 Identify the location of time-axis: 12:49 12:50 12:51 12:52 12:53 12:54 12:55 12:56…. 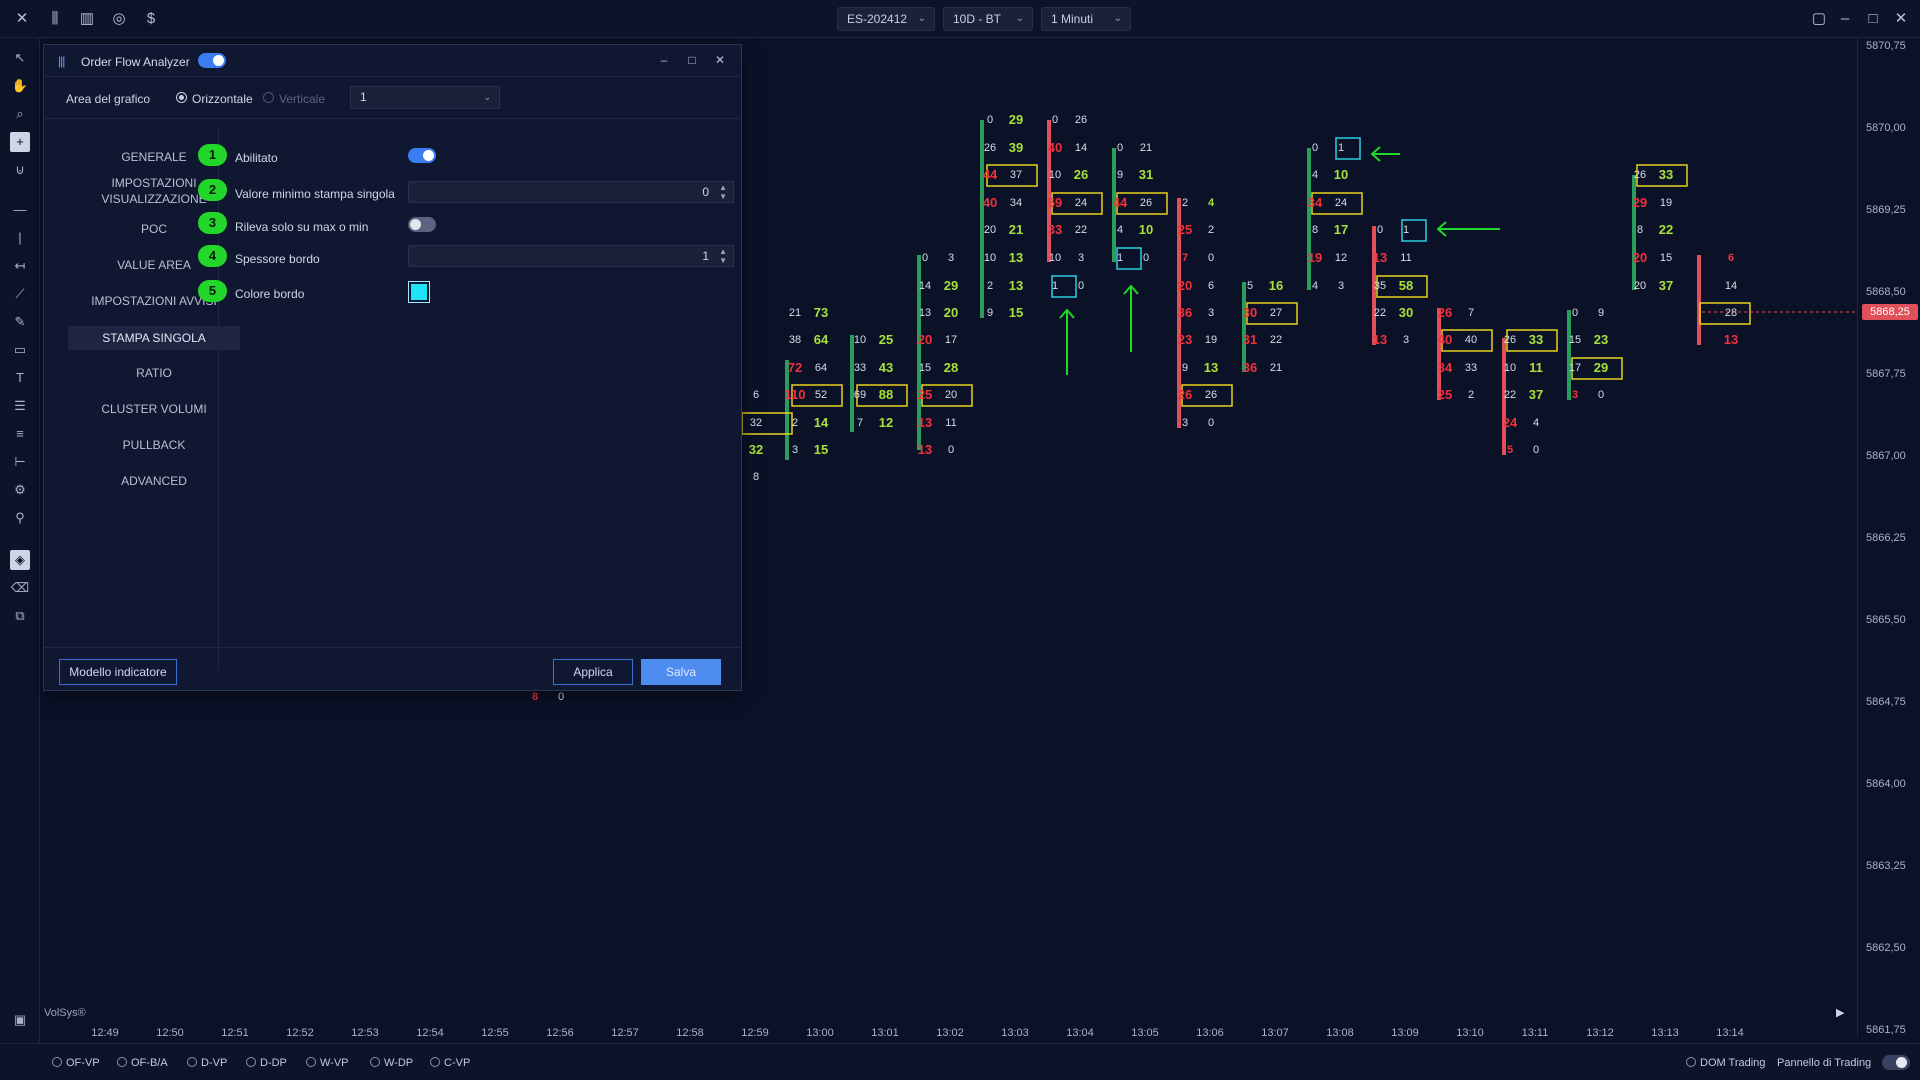
(948, 1033).